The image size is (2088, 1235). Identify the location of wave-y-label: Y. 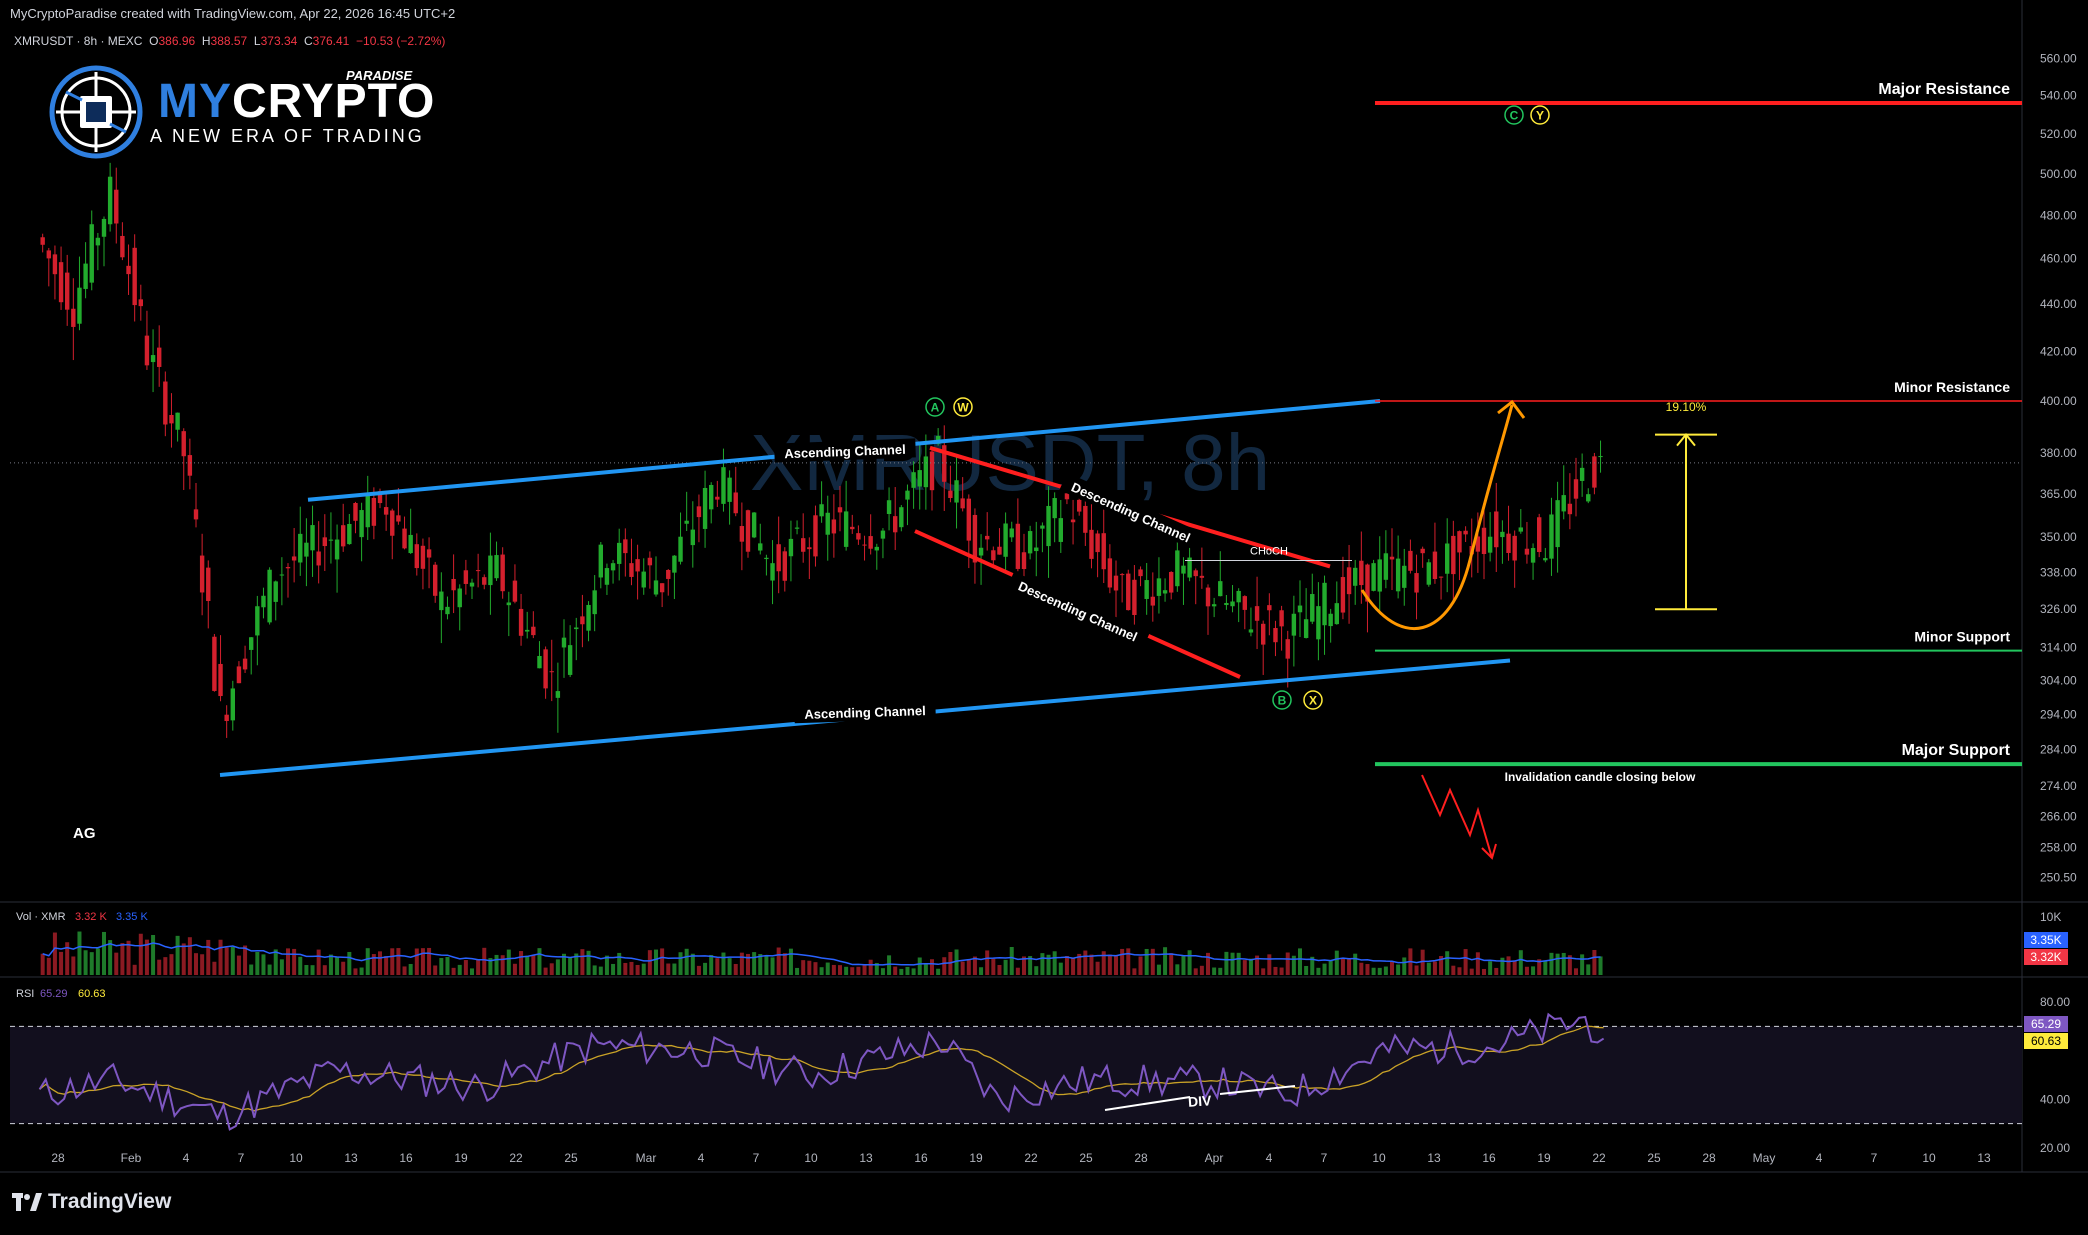
(1540, 116).